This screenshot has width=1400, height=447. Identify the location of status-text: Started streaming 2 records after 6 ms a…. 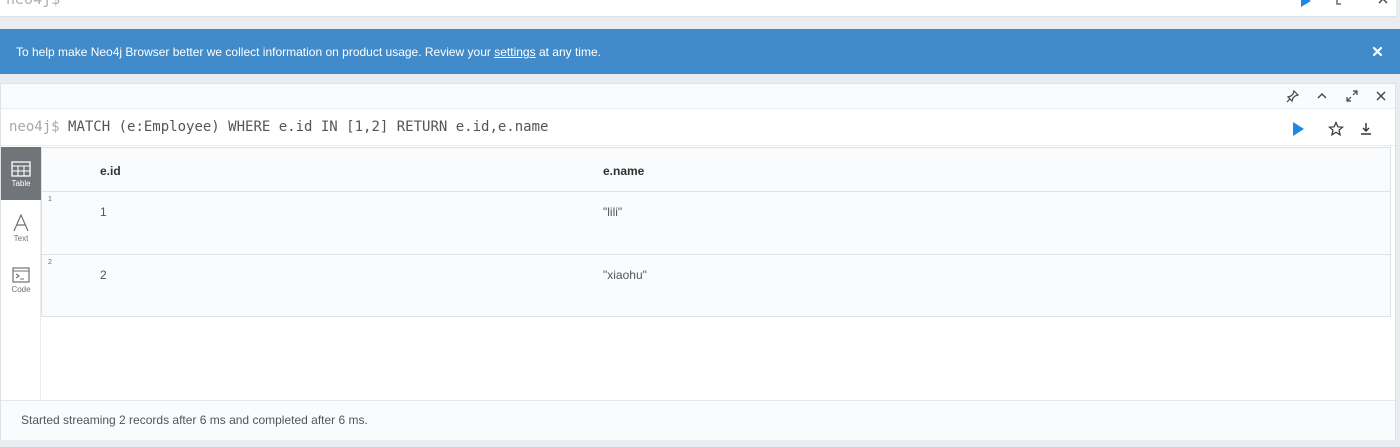
(194, 420).